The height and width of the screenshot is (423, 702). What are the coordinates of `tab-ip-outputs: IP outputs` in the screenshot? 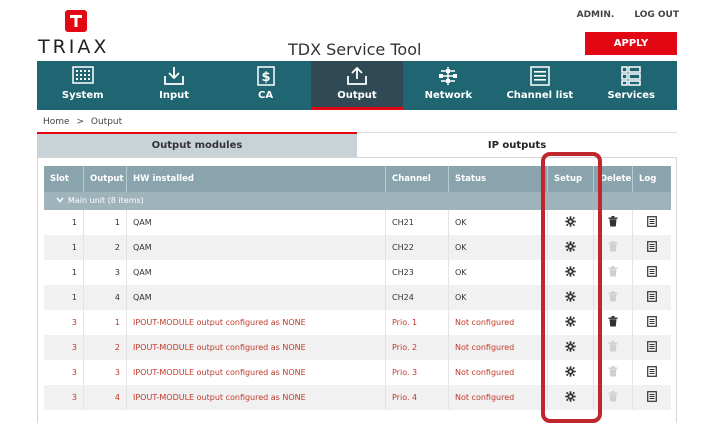 It's located at (517, 144).